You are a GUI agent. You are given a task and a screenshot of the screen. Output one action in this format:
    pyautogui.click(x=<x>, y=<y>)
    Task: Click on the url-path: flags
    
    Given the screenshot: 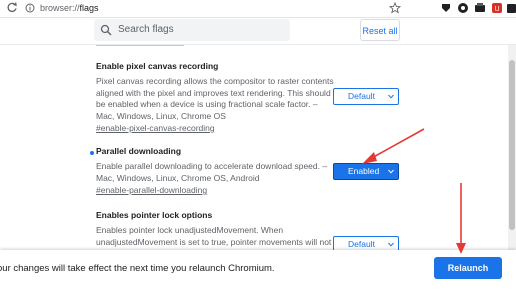 What is the action you would take?
    pyautogui.click(x=89, y=8)
    